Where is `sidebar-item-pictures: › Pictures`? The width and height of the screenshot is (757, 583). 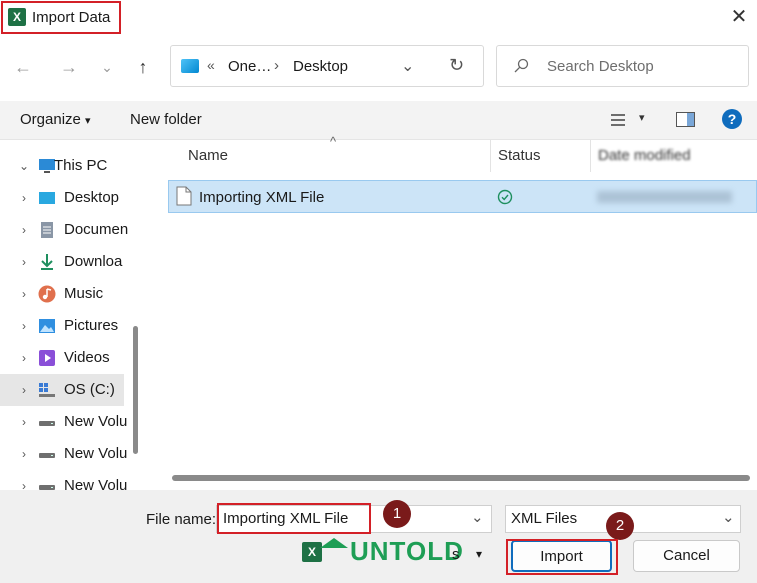 sidebar-item-pictures: › Pictures is located at coordinates (70, 326).